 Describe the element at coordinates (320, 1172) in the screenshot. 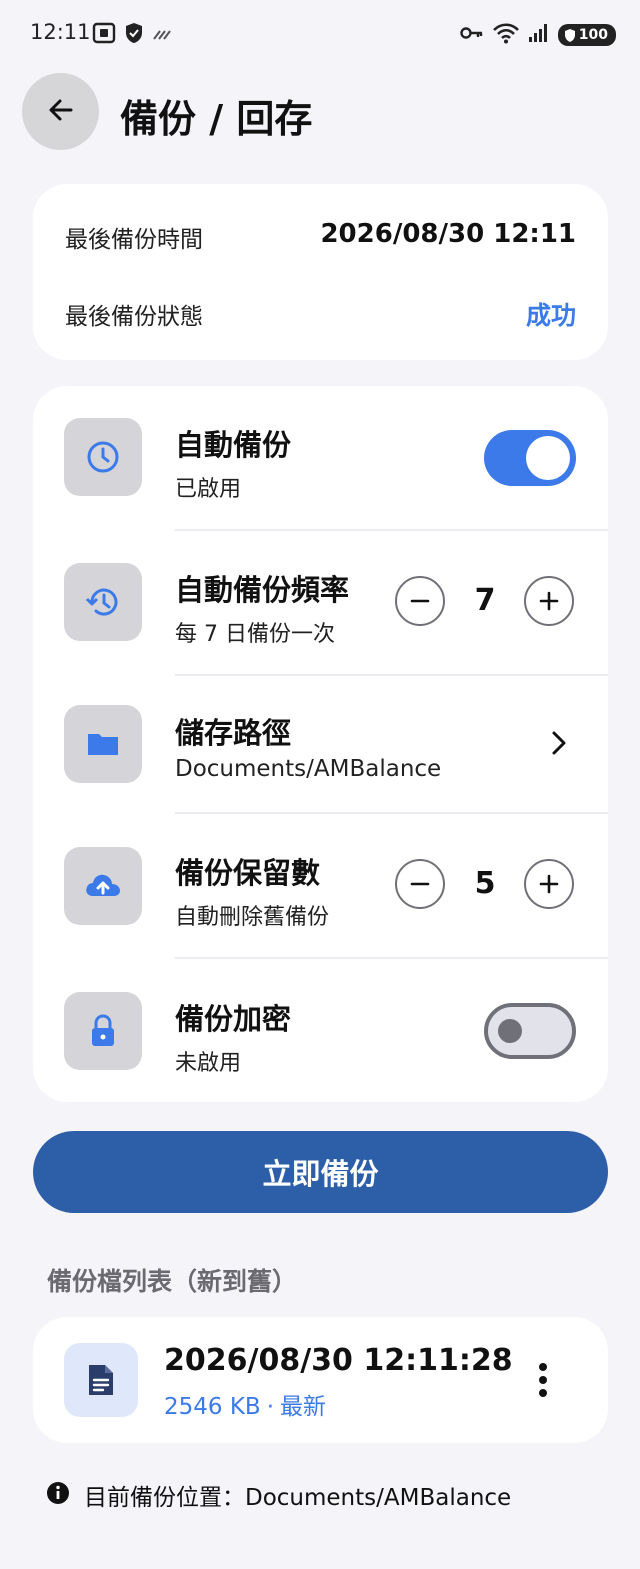

I see `backup-now-button: 立即備份` at that location.